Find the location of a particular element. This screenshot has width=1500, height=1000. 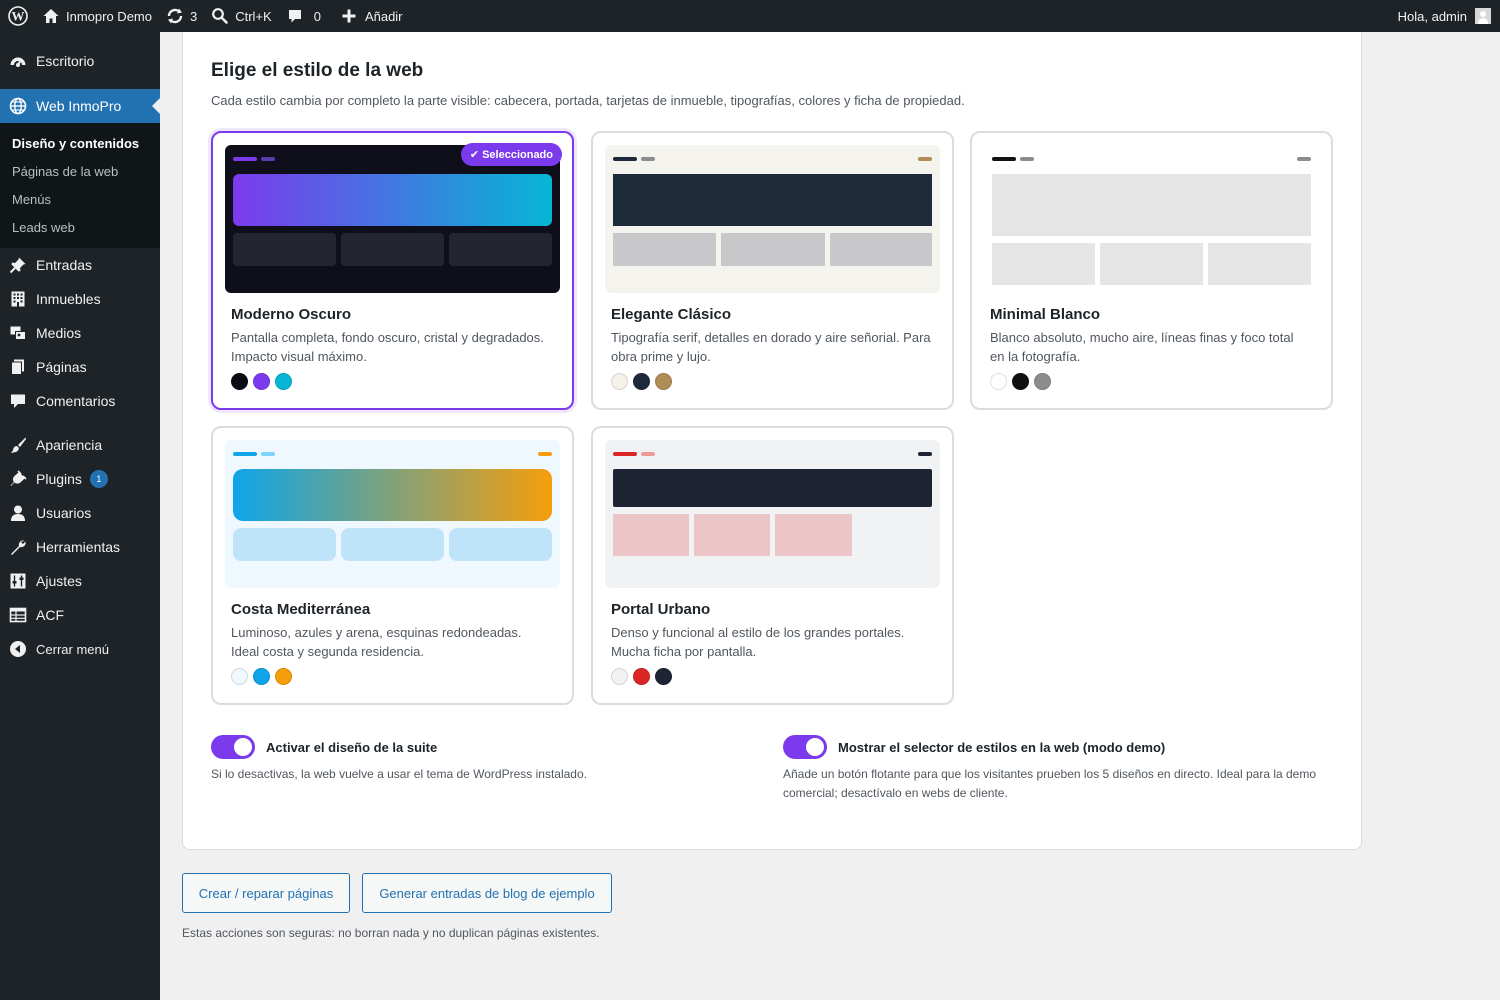

menu-label: Comentarios is located at coordinates (76, 401).